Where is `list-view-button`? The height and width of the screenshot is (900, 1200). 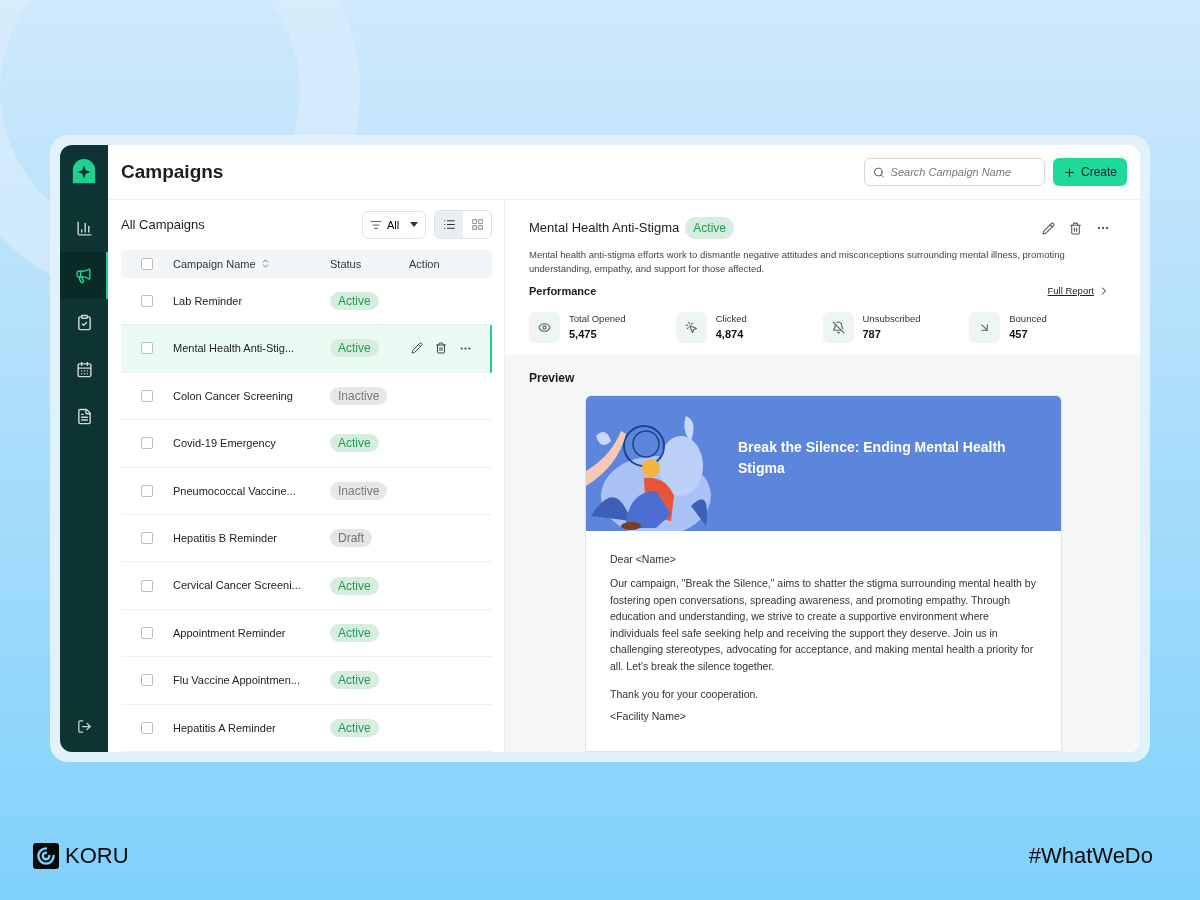 list-view-button is located at coordinates (449, 225).